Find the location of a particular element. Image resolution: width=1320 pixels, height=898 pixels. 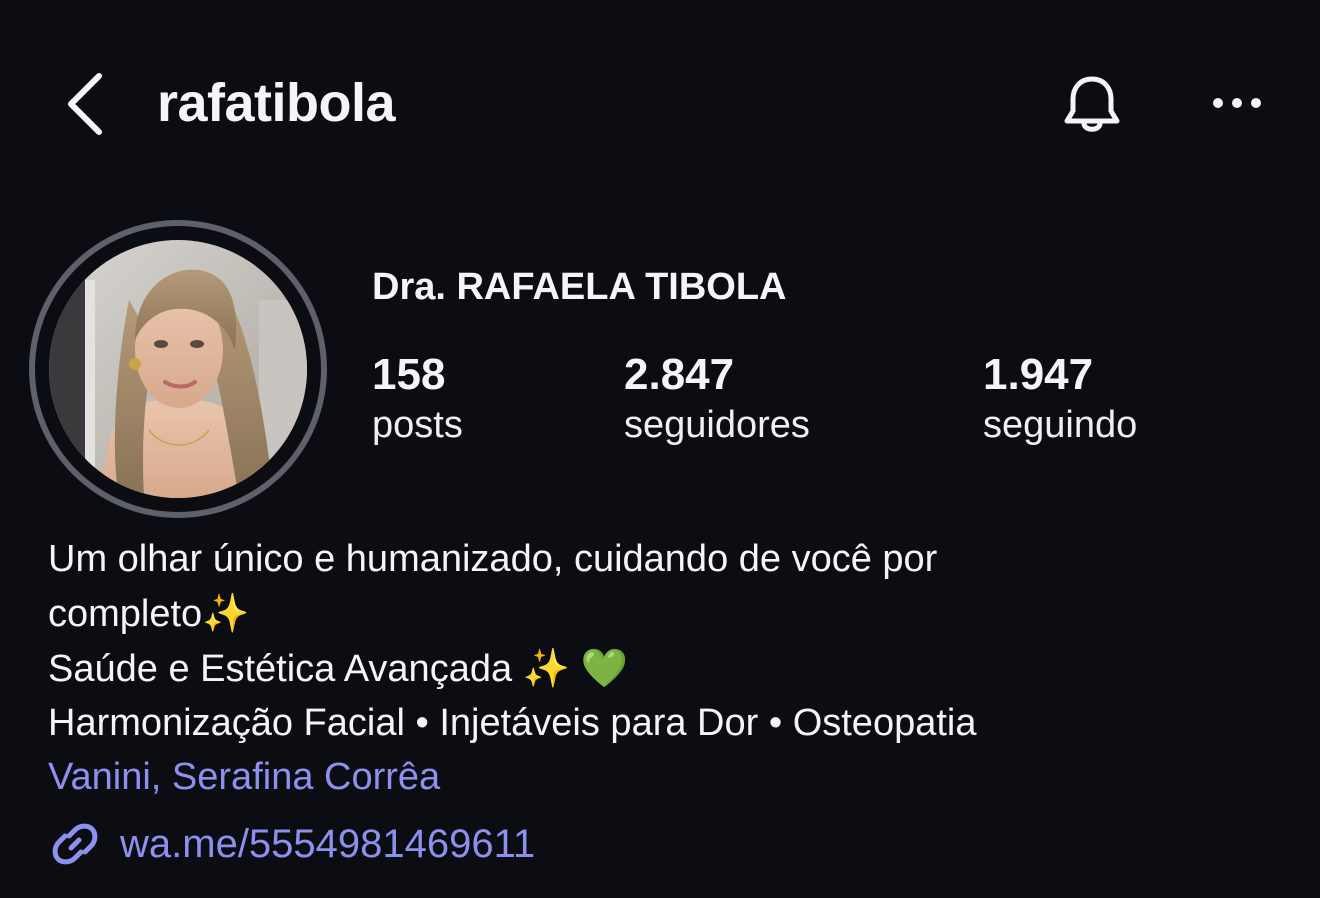

notifications-button is located at coordinates (1092, 104).